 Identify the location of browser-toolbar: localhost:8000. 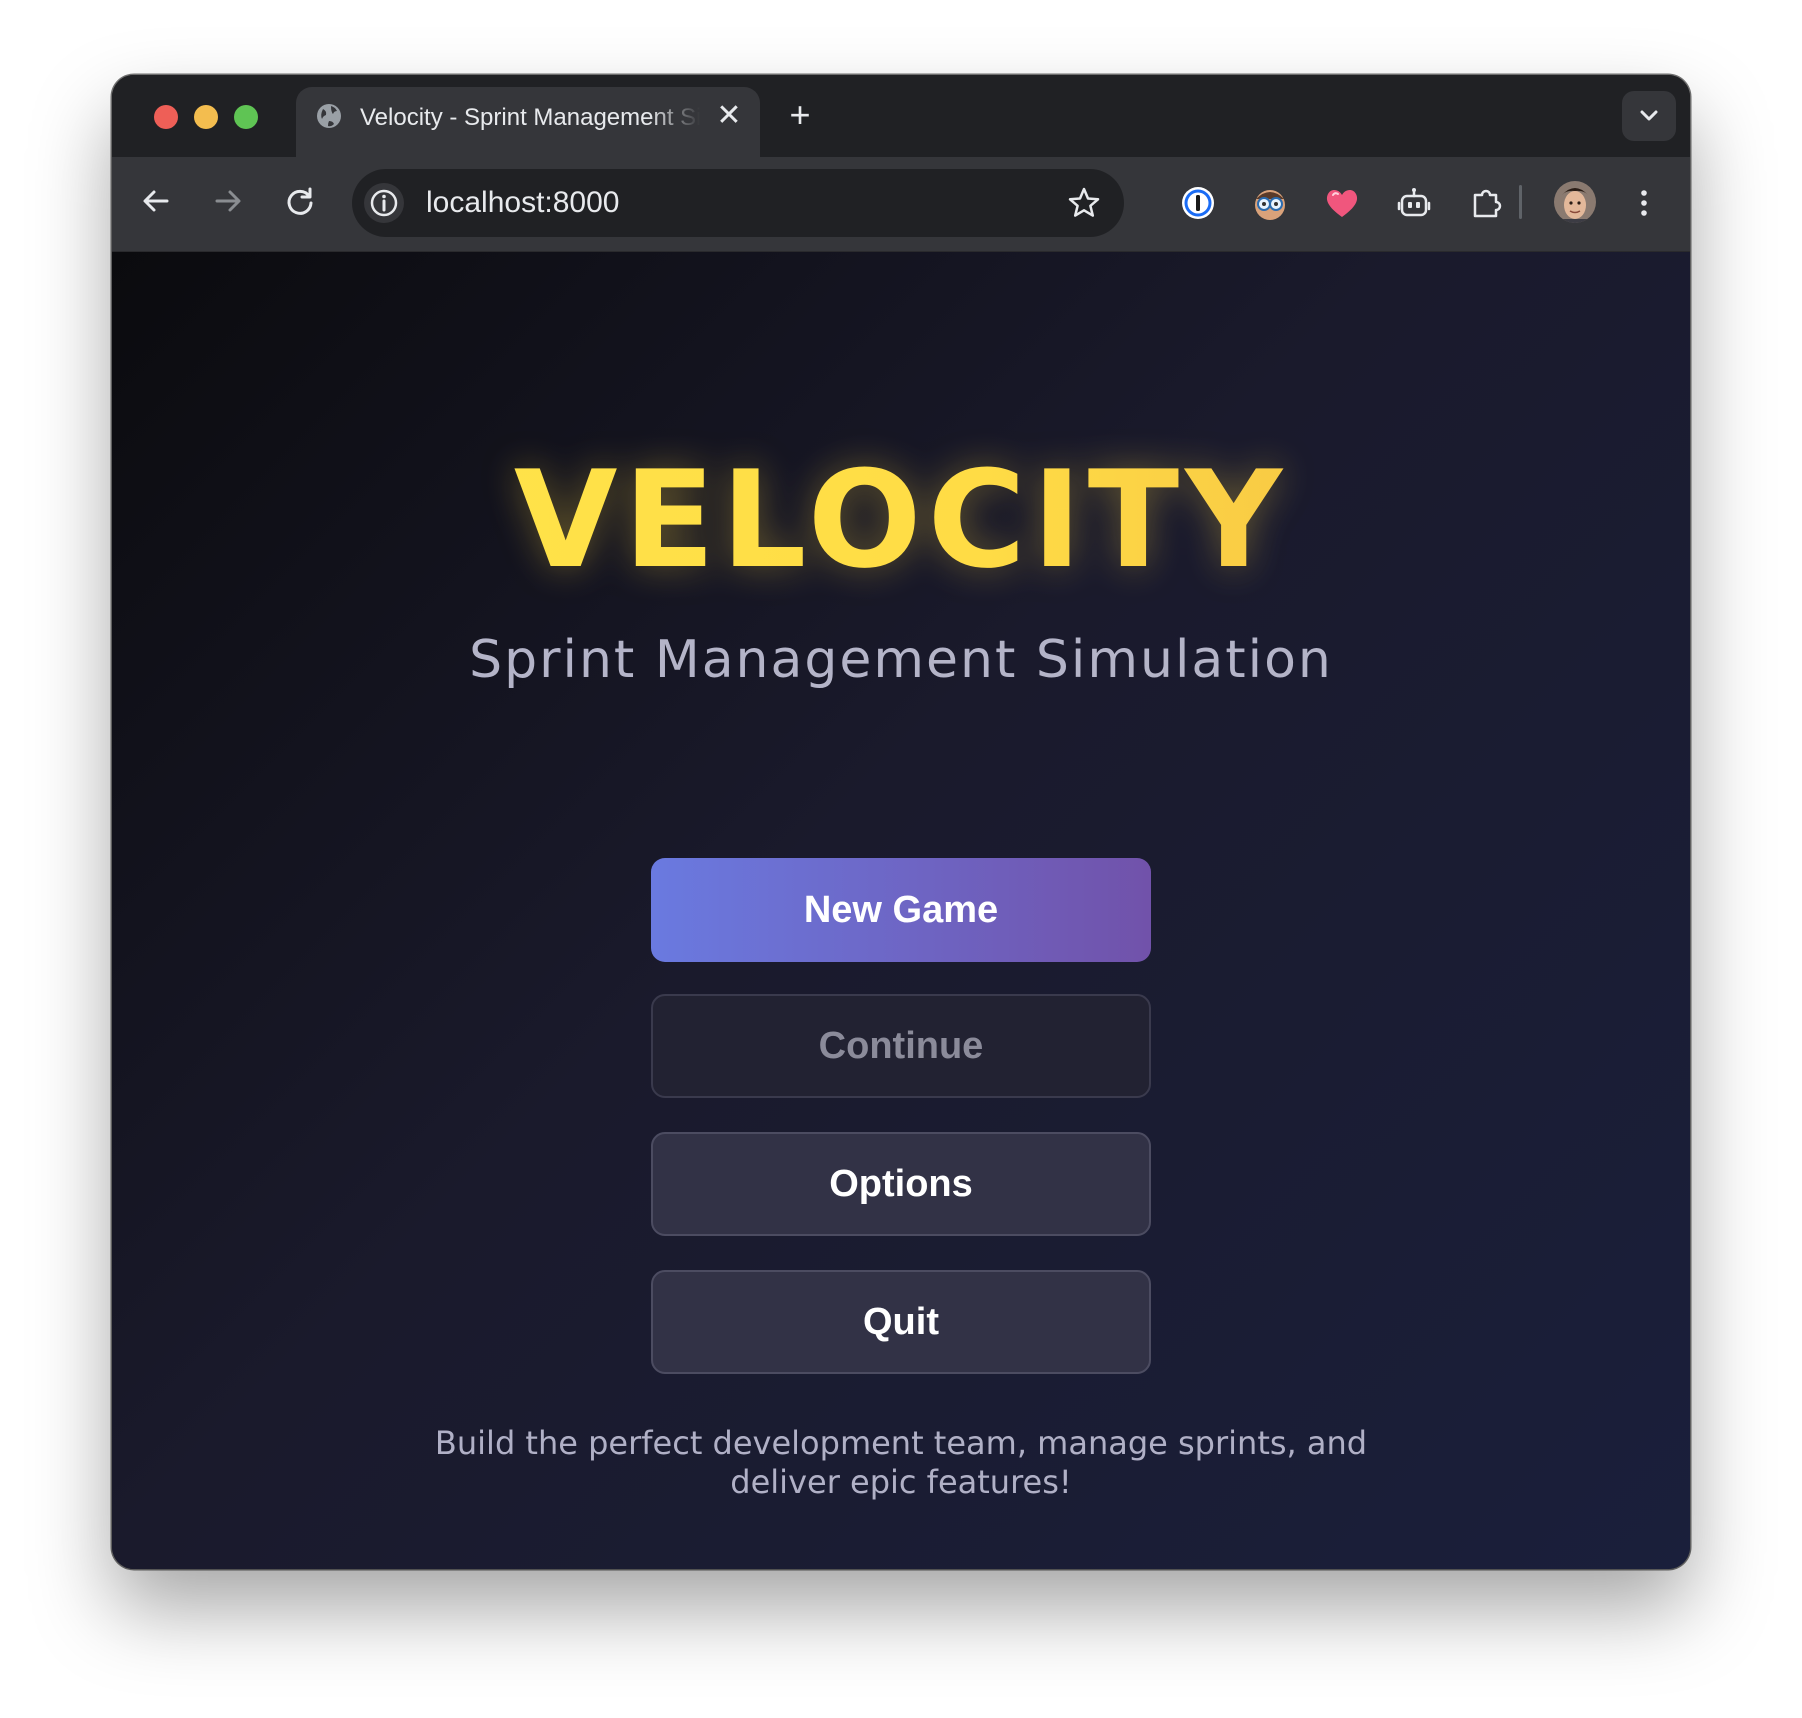
(901, 204).